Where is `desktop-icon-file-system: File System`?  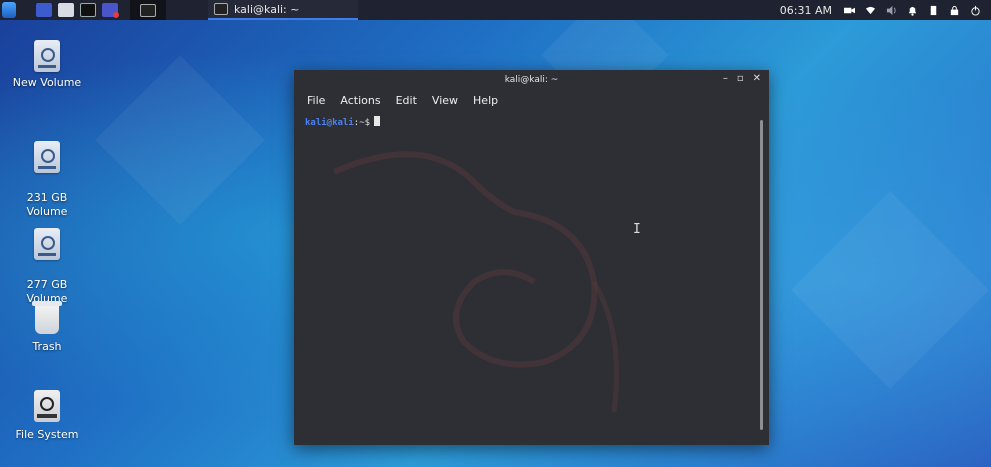 desktop-icon-file-system: File System is located at coordinates (47, 416).